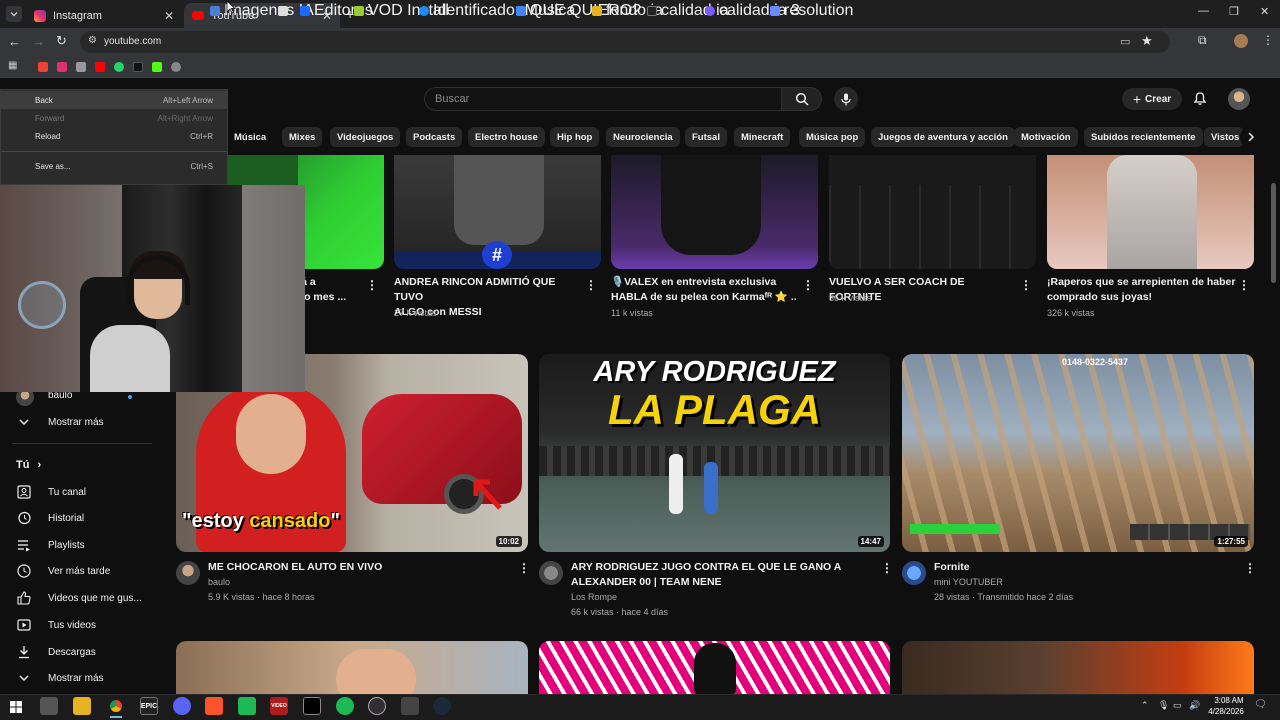  I want to click on profile-avatar, so click(1241, 41).